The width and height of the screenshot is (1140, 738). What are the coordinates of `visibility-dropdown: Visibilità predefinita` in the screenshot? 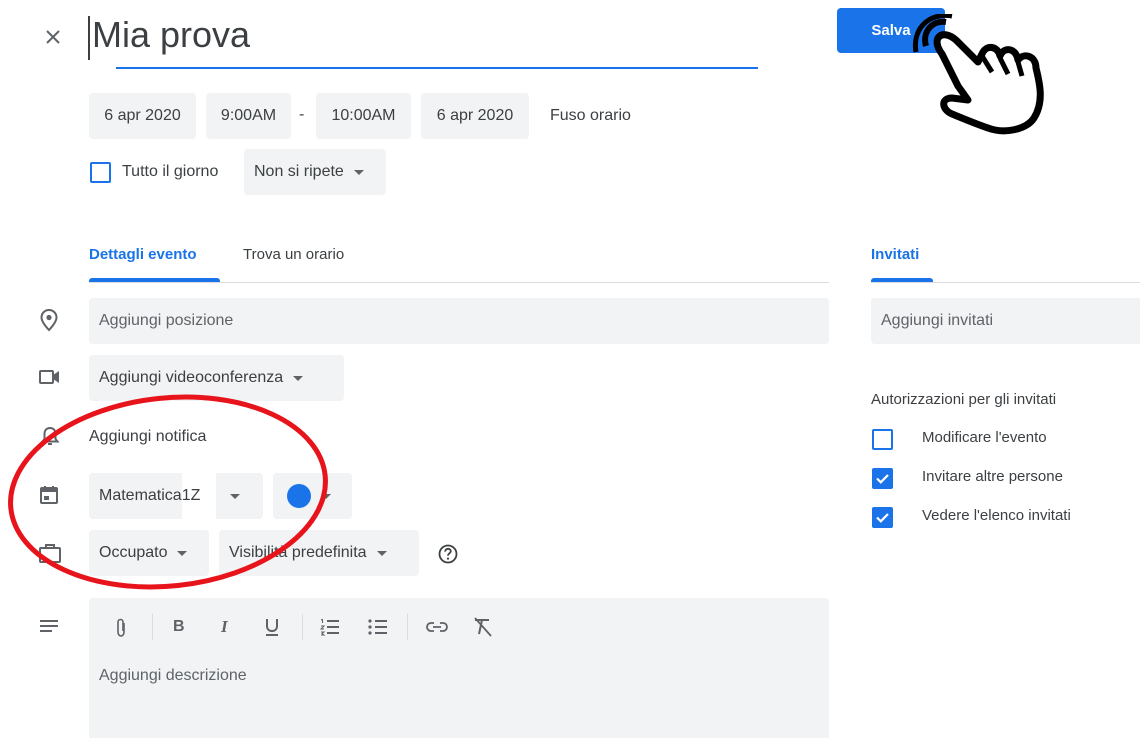 It's located at (319, 553).